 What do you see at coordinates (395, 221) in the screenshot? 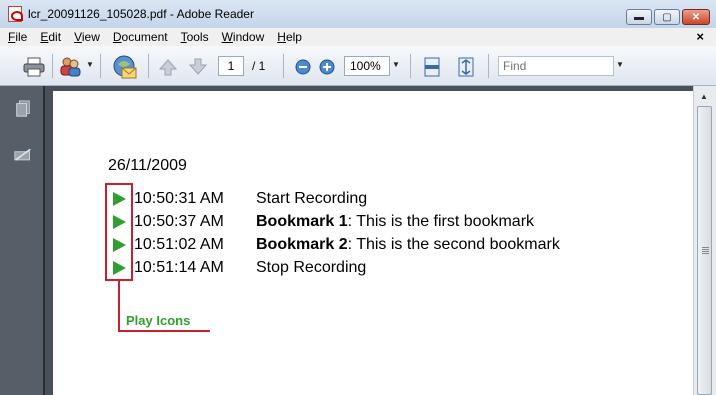
I see `entry-description: Bookmark 1: This is the first bookmark` at bounding box center [395, 221].